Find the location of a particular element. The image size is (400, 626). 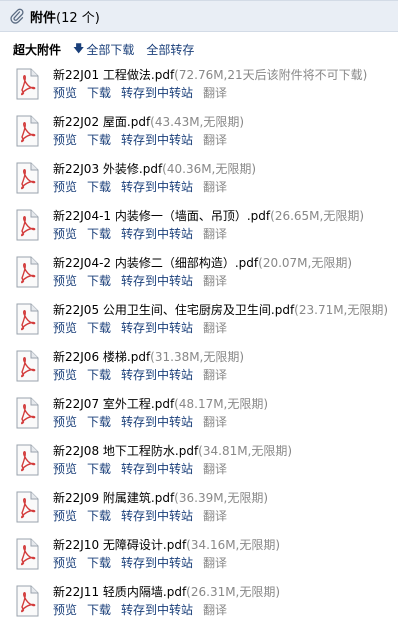

attachment-filename: 新22J05 公用卫生间、住宅厨房及卫生间.pdf is located at coordinates (173, 310).